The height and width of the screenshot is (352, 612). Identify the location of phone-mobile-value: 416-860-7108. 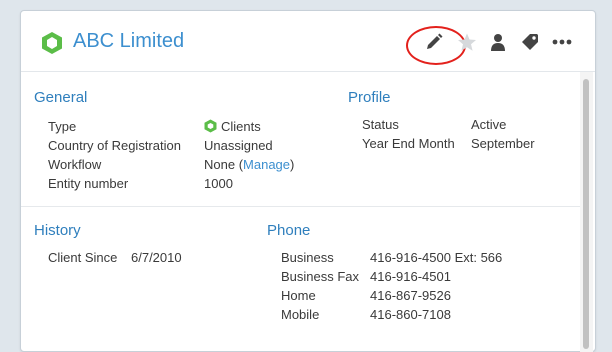
(410, 314).